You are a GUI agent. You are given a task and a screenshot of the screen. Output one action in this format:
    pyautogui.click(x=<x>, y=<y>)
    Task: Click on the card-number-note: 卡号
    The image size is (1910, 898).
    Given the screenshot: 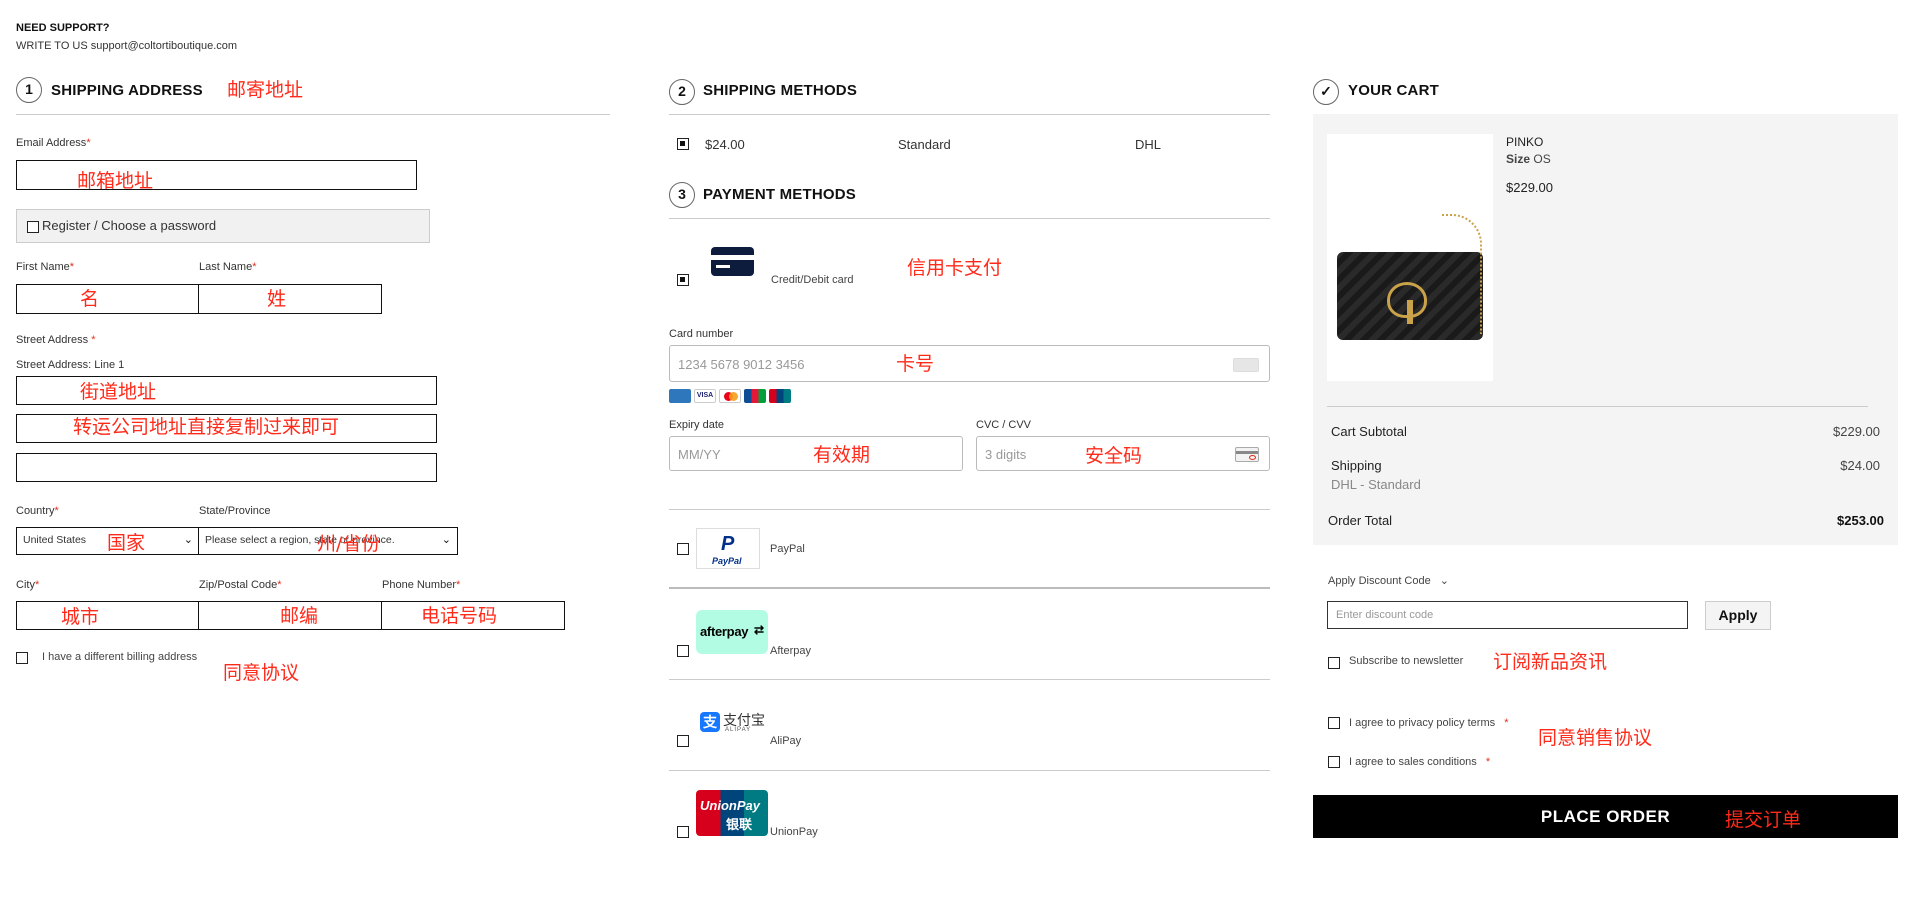 What is the action you would take?
    pyautogui.click(x=915, y=364)
    